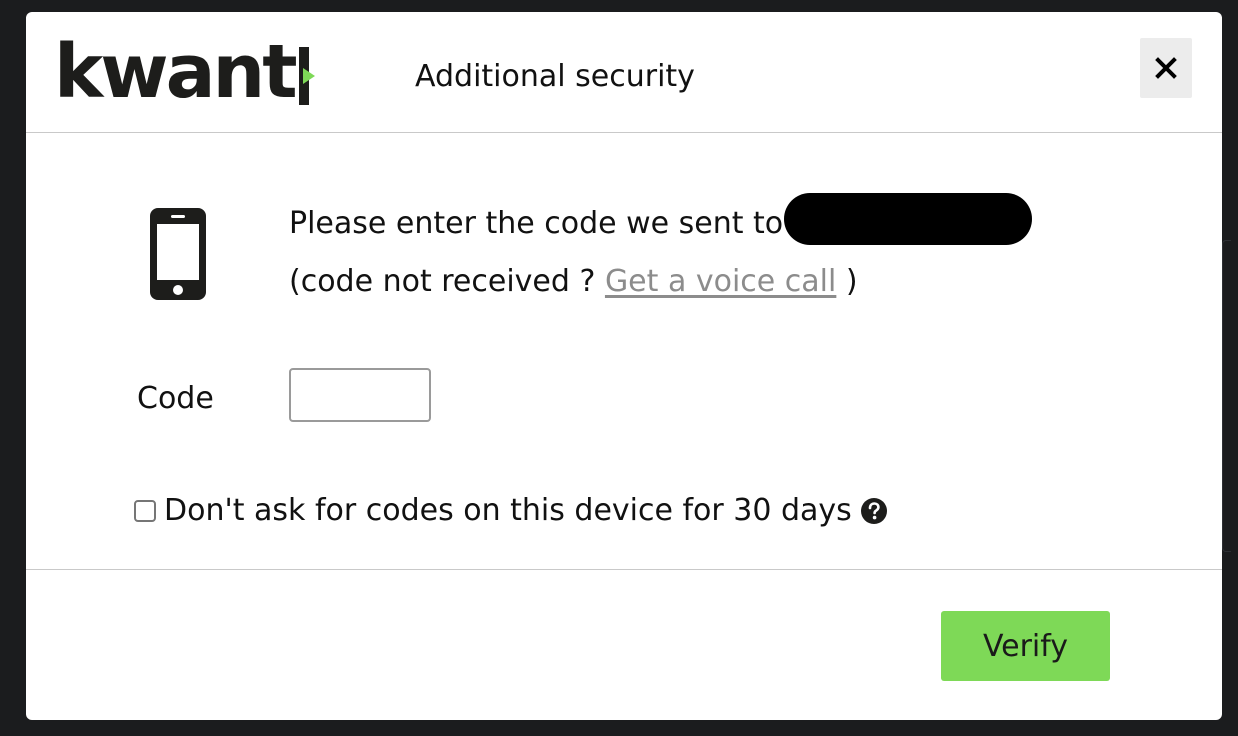 This screenshot has width=1238, height=736. I want to click on close-button, so click(1166, 68).